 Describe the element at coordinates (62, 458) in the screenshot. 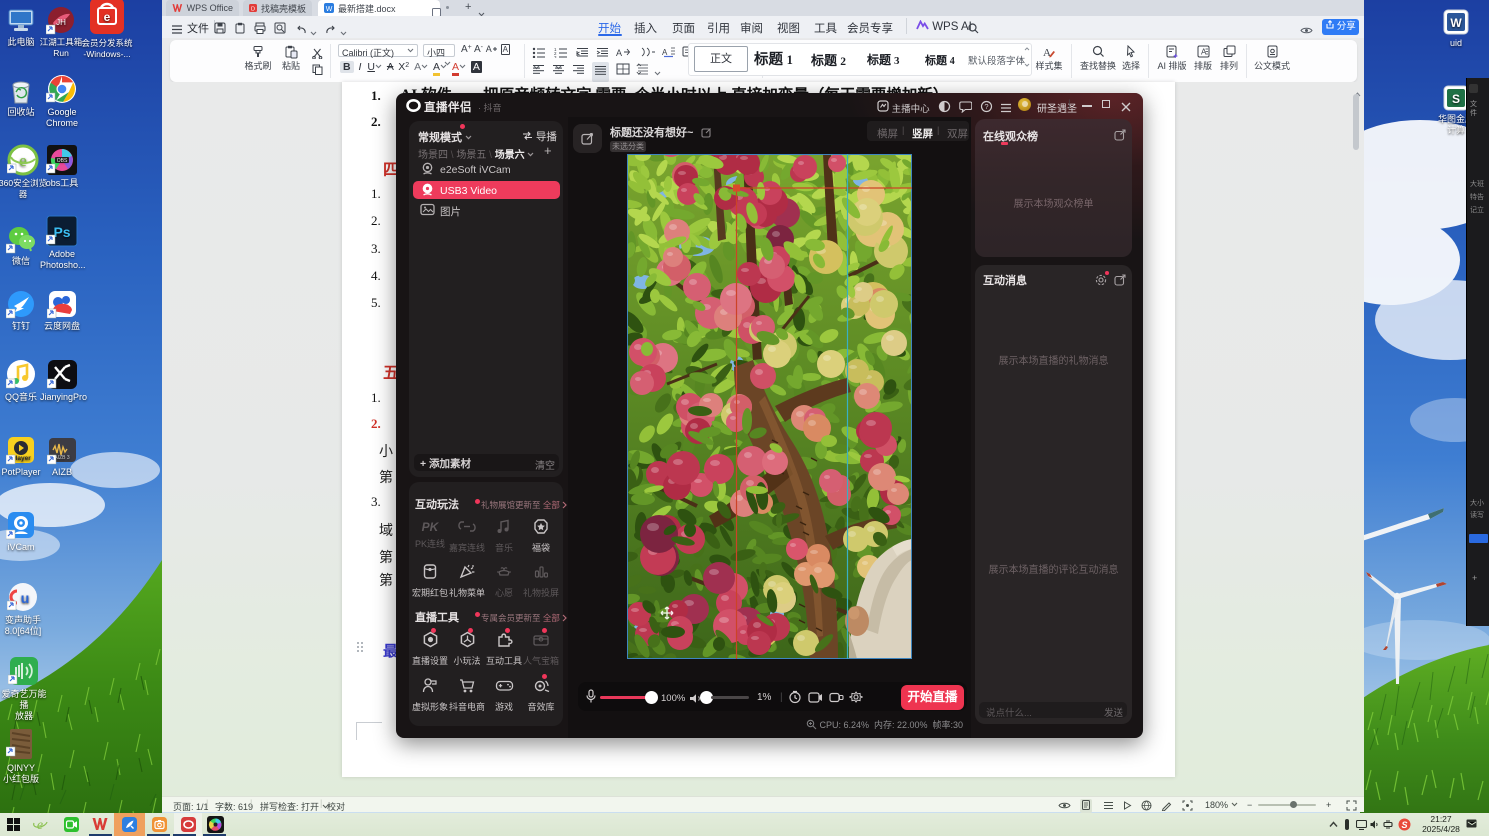

I see `svg-text: AIZB 3` at that location.